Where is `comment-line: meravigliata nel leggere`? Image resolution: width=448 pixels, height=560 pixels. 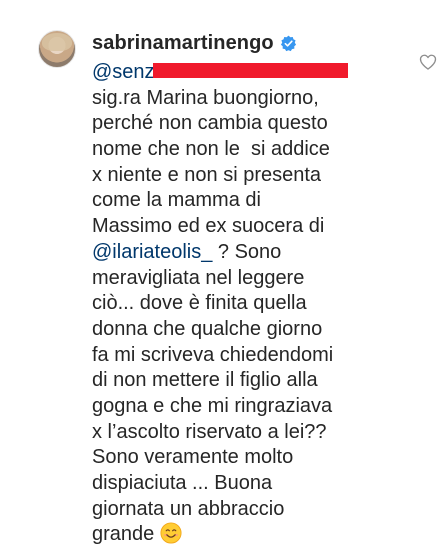
comment-line: meravigliata nel leggere is located at coordinates (198, 277).